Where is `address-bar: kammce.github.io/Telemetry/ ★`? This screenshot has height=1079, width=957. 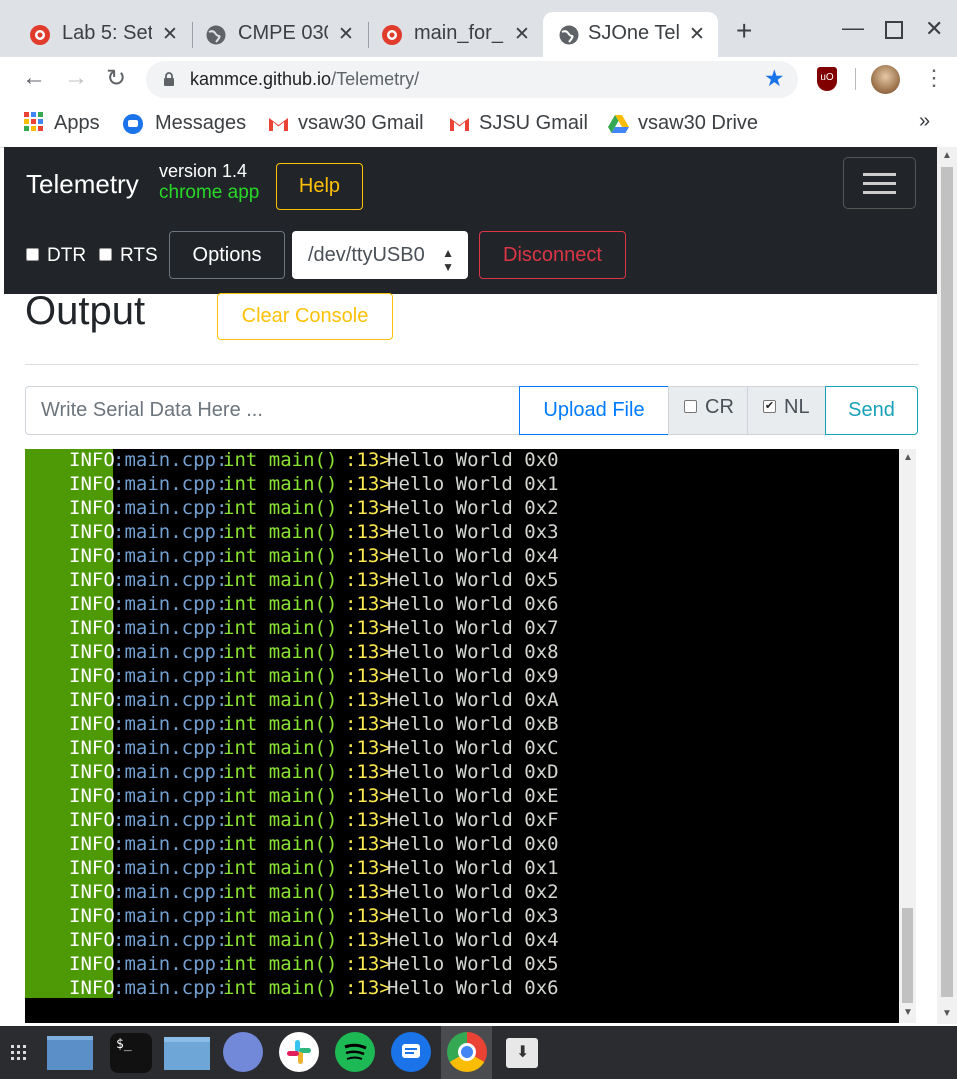 address-bar: kammce.github.io/Telemetry/ ★ is located at coordinates (472, 79).